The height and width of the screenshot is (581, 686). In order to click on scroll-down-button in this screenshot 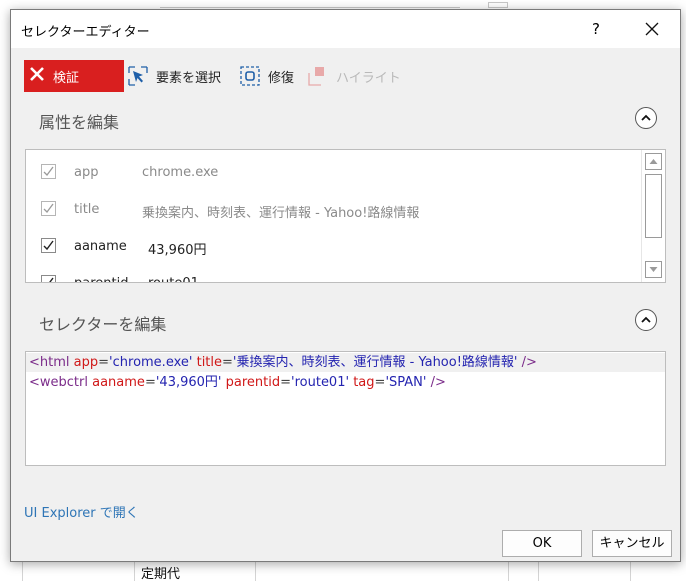, I will do `click(653, 269)`.